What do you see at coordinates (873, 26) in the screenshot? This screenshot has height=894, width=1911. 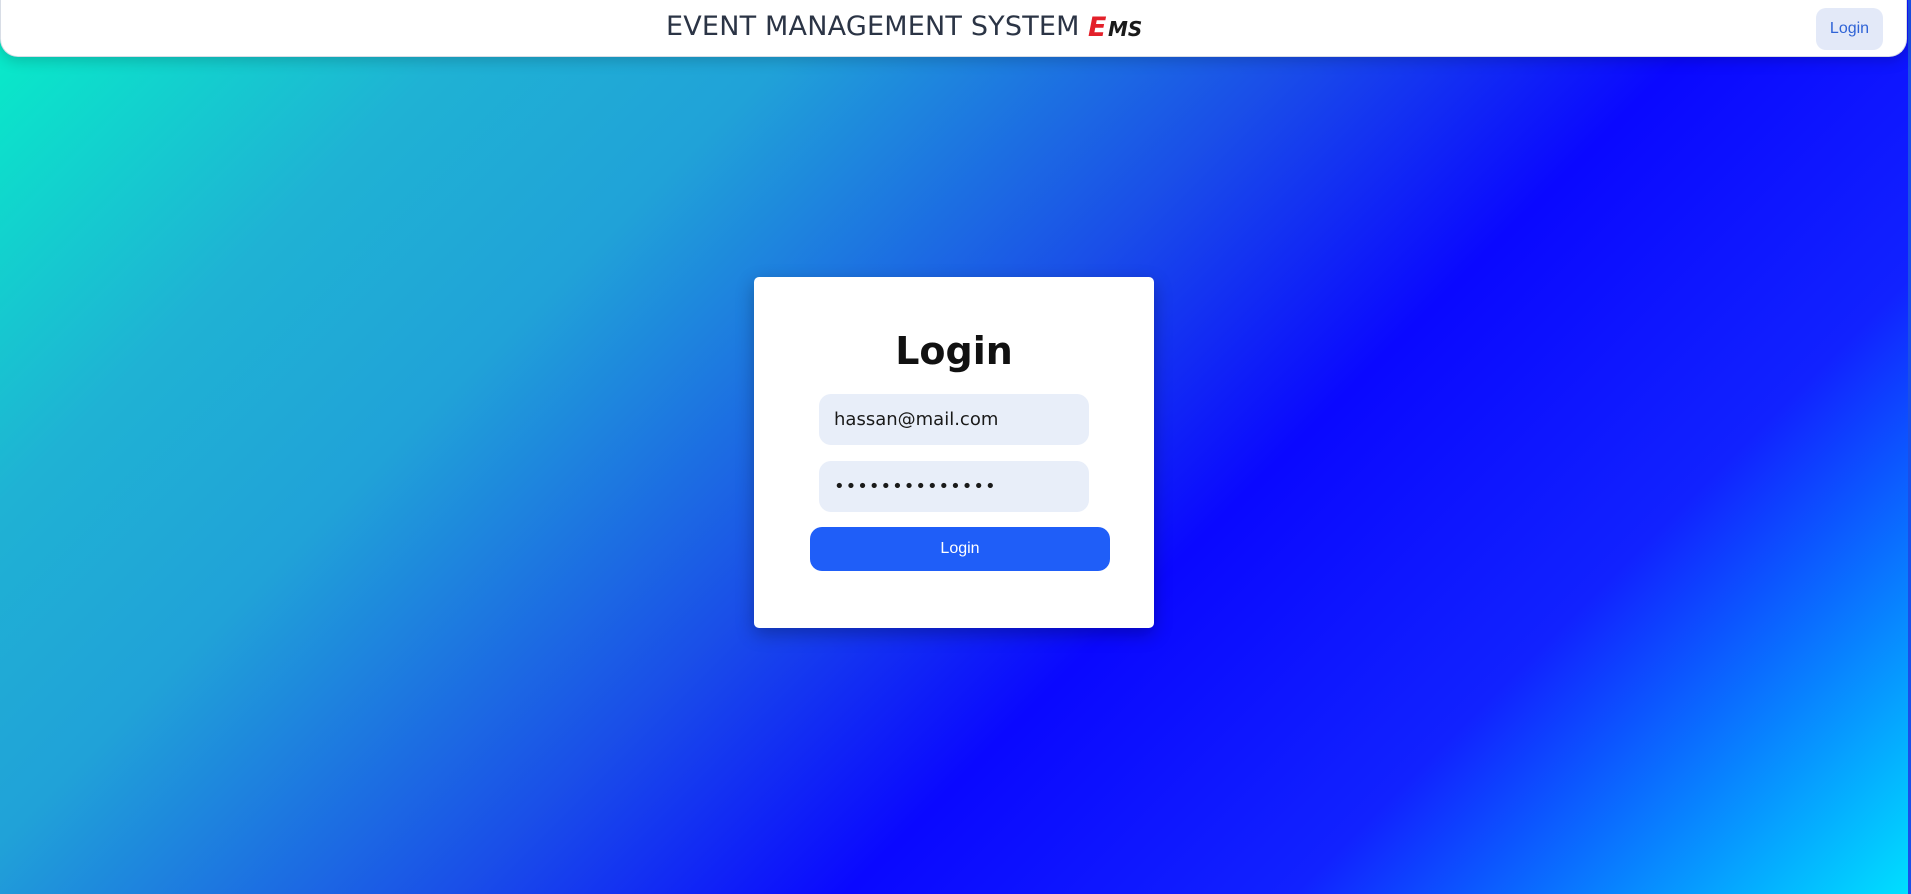 I see `brand-title: EVENT MANAGEMENT SYSTEM` at bounding box center [873, 26].